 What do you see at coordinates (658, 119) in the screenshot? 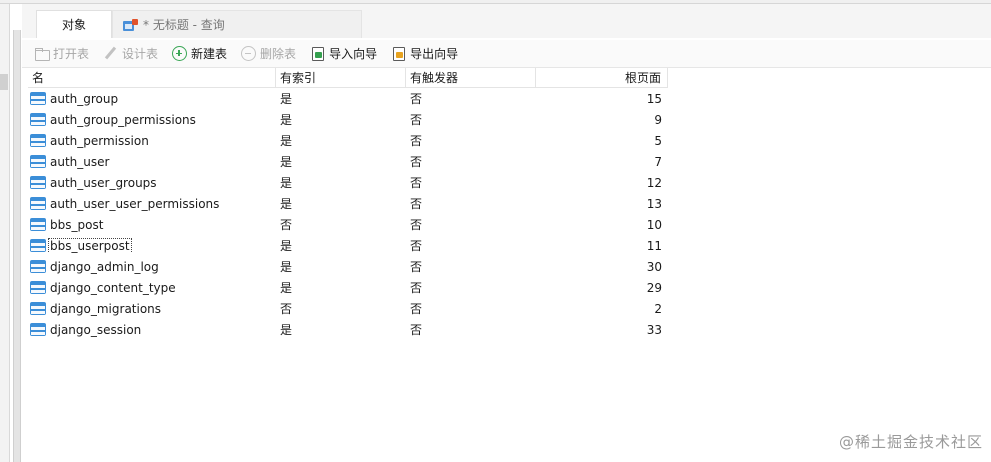
I see `cell-root-pages: 9` at bounding box center [658, 119].